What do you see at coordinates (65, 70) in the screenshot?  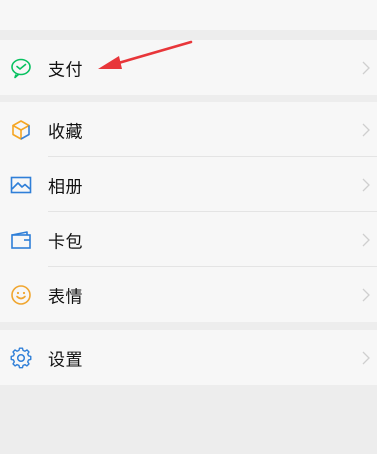 I see `menu-item-pay-label: 支付` at bounding box center [65, 70].